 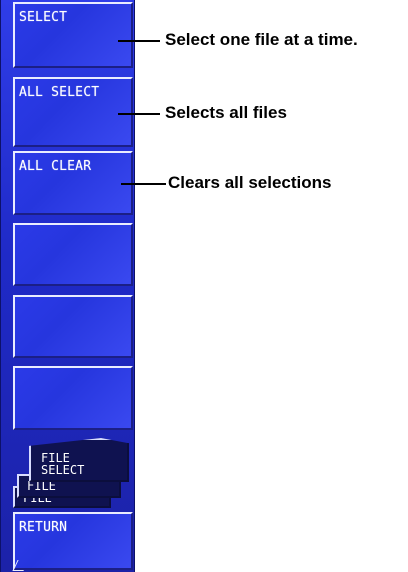 What do you see at coordinates (226, 112) in the screenshot?
I see `all-select-callout: Selects all files` at bounding box center [226, 112].